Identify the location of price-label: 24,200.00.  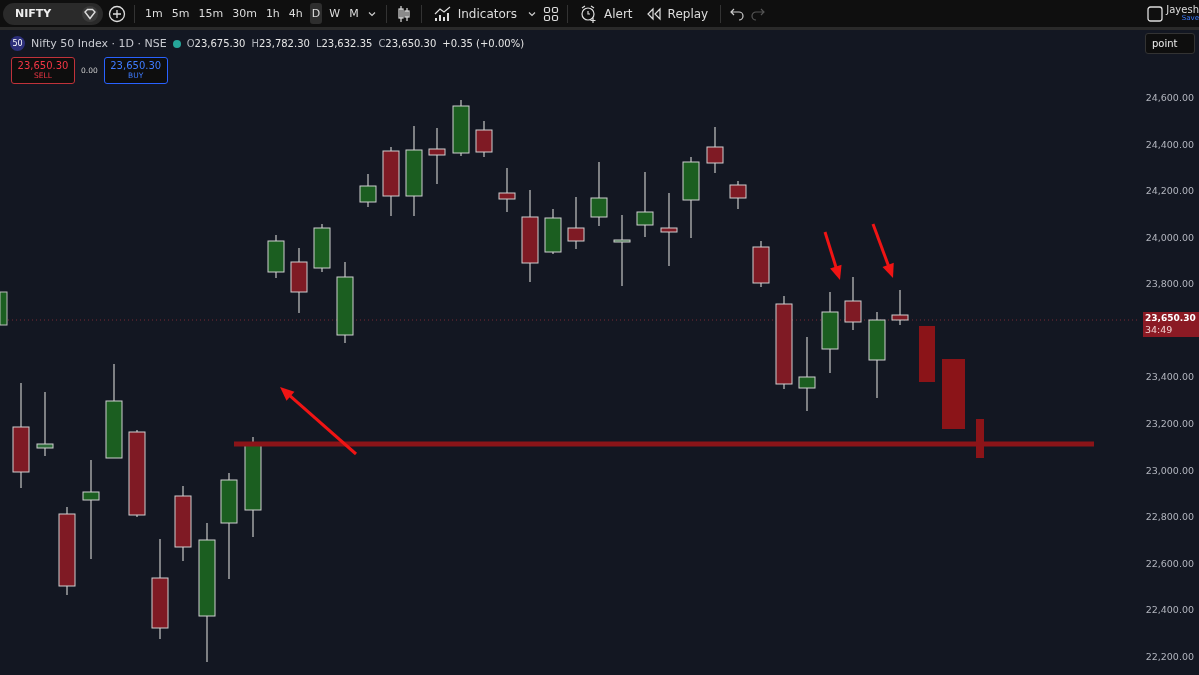
(1169, 191).